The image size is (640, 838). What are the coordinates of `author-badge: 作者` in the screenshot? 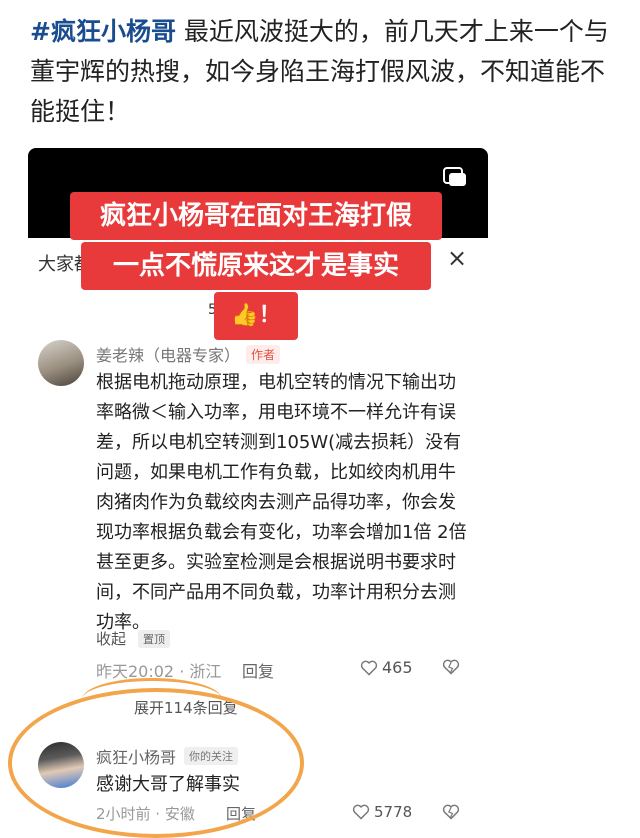 It's located at (263, 354).